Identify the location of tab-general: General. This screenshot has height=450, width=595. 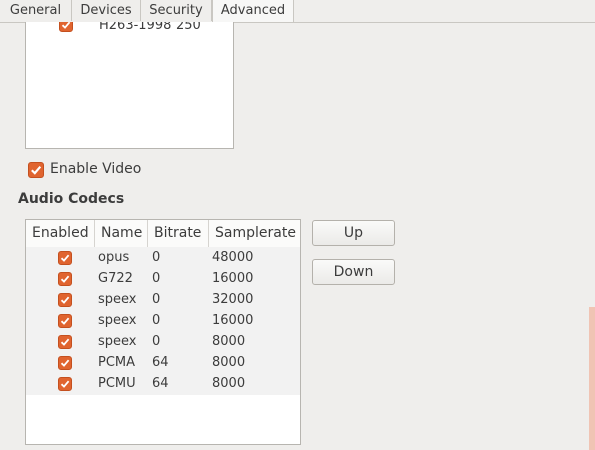
(36, 10).